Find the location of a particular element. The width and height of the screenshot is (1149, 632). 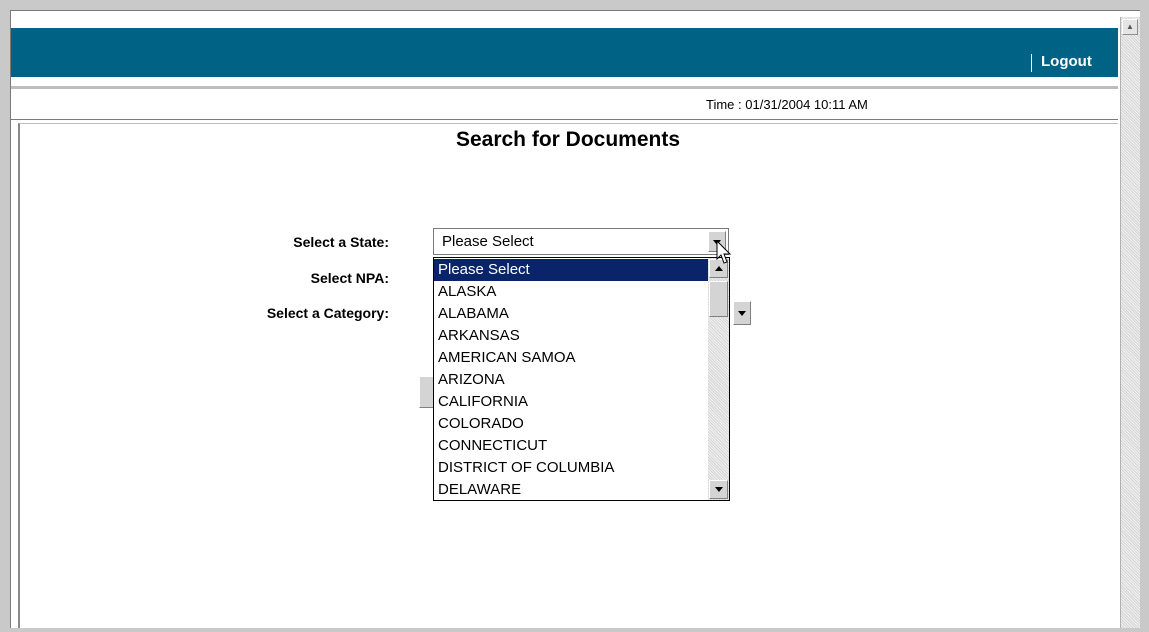

page-vertical-scrollbar is located at coordinates (1130, 322).